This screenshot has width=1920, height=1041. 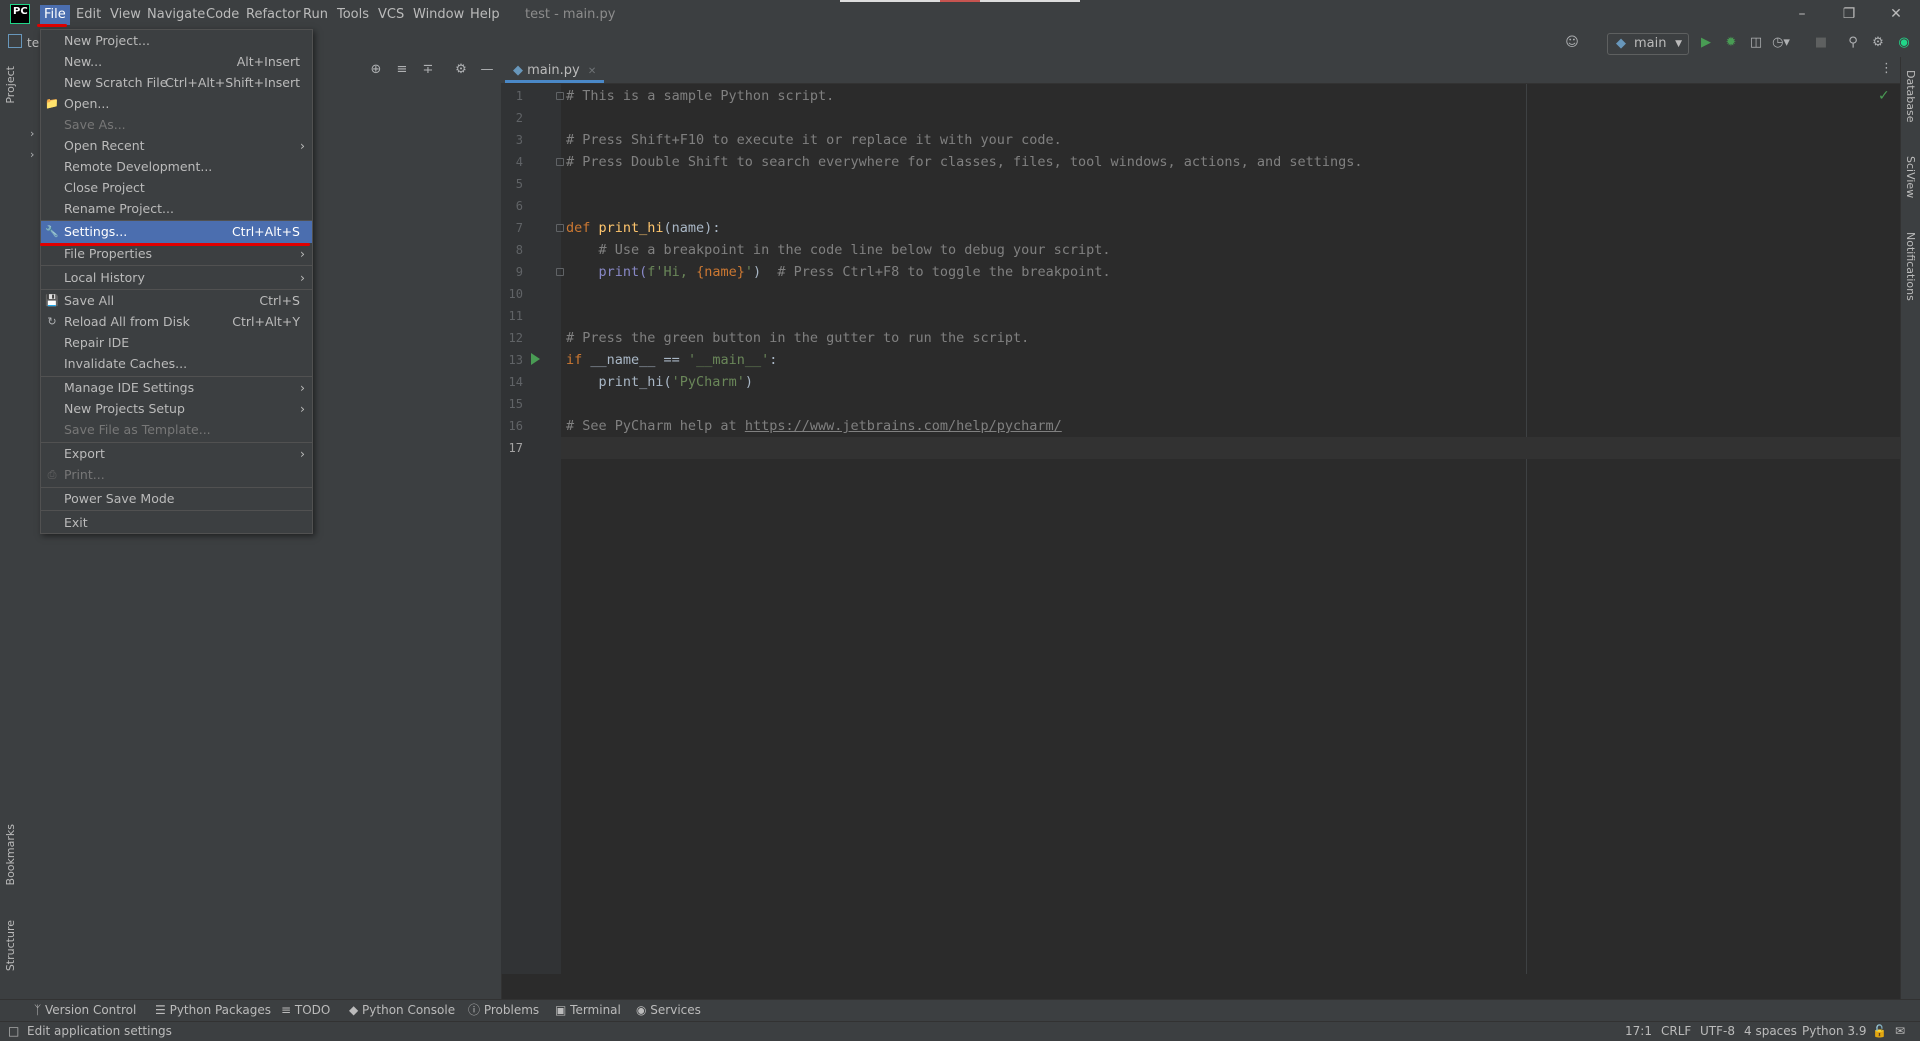 What do you see at coordinates (555, 71) in the screenshot?
I see `tab-main-py: ◆ main.py ✕` at bounding box center [555, 71].